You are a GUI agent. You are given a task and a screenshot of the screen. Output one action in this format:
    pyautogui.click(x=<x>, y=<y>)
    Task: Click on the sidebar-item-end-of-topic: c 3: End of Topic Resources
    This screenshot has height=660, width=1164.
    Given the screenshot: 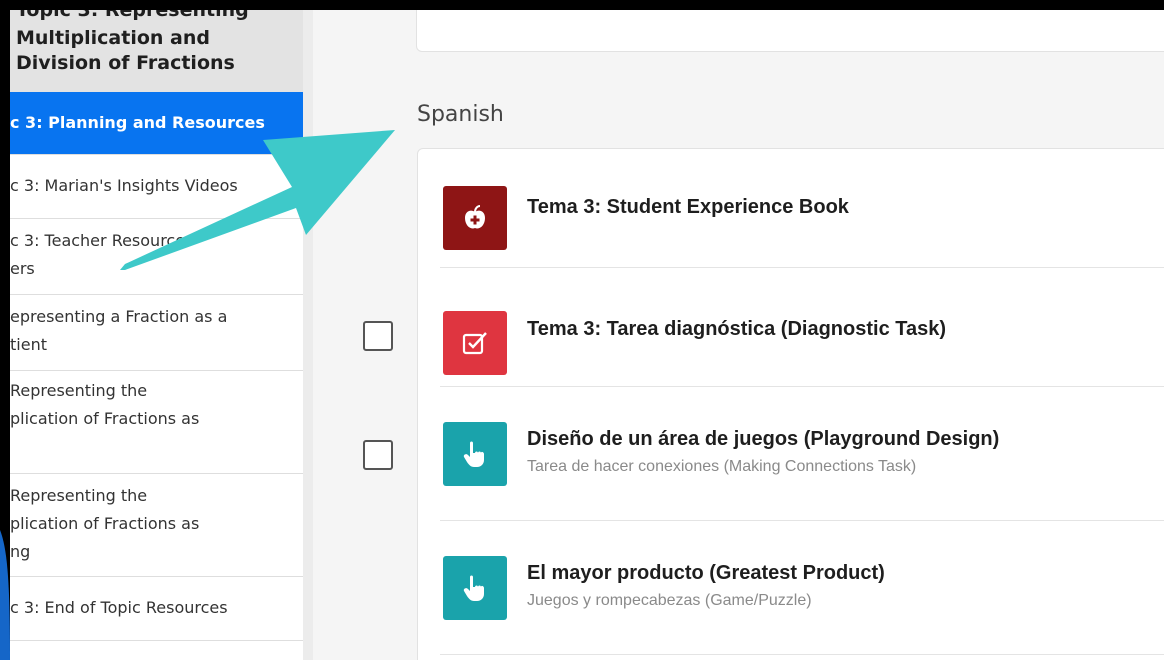 What is the action you would take?
    pyautogui.click(x=156, y=609)
    